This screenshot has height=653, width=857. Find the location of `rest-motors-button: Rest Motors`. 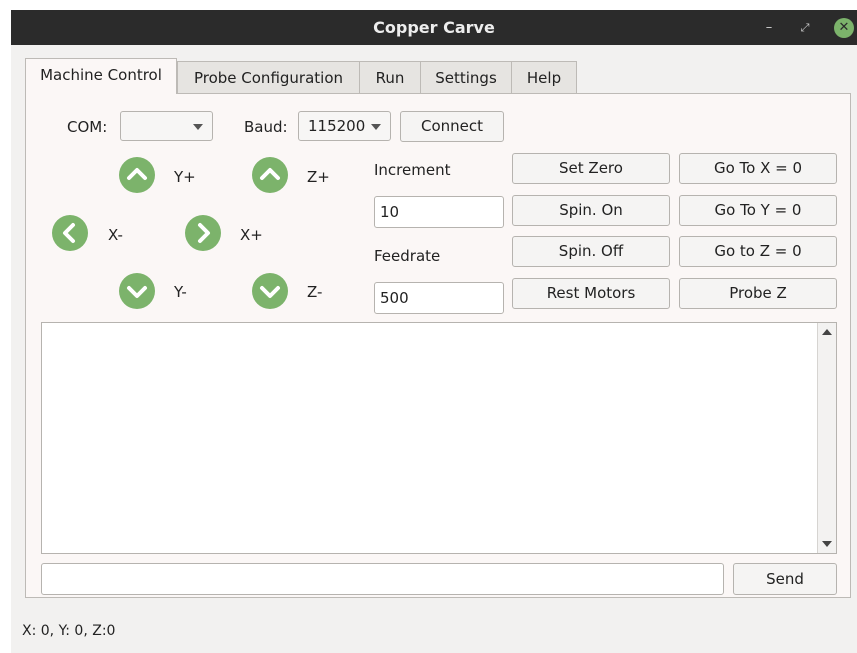

rest-motors-button: Rest Motors is located at coordinates (591, 293).